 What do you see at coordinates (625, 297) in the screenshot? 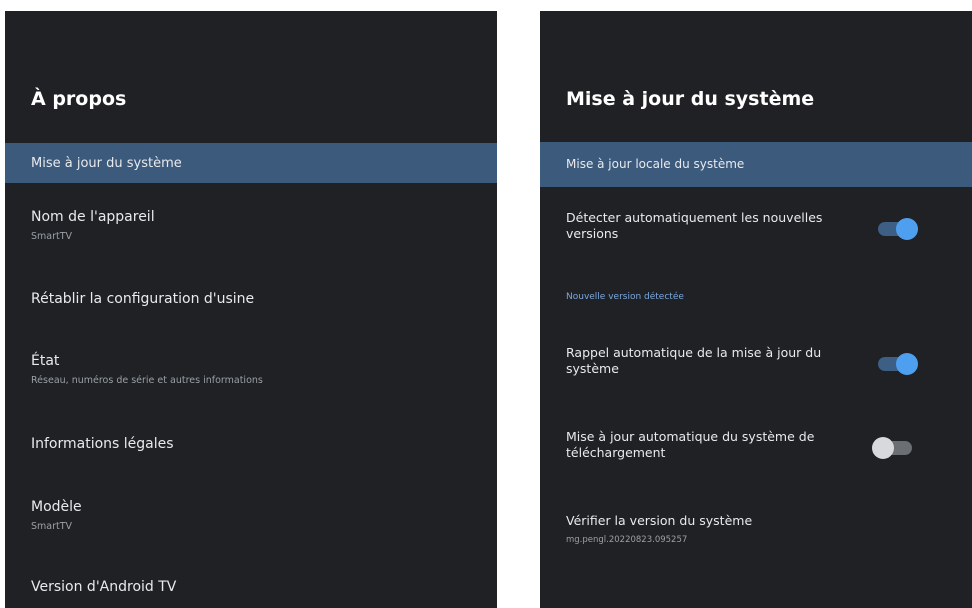
I see `section-header-new-version: Nouvelle version détectée` at bounding box center [625, 297].